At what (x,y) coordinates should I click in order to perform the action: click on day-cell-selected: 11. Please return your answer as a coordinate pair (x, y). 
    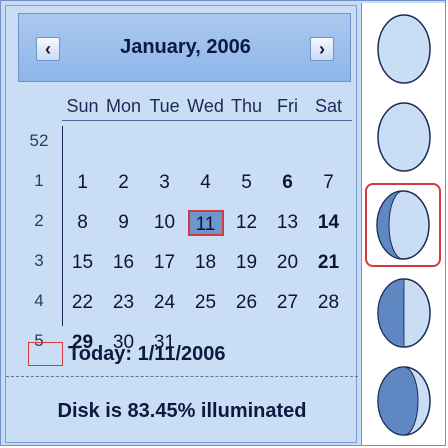
    Looking at the image, I should click on (205, 223).